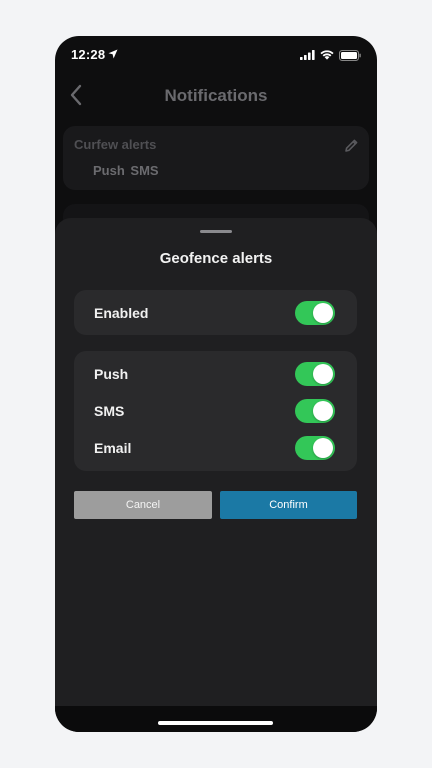 This screenshot has height=768, width=432. I want to click on battery-icon, so click(350, 55).